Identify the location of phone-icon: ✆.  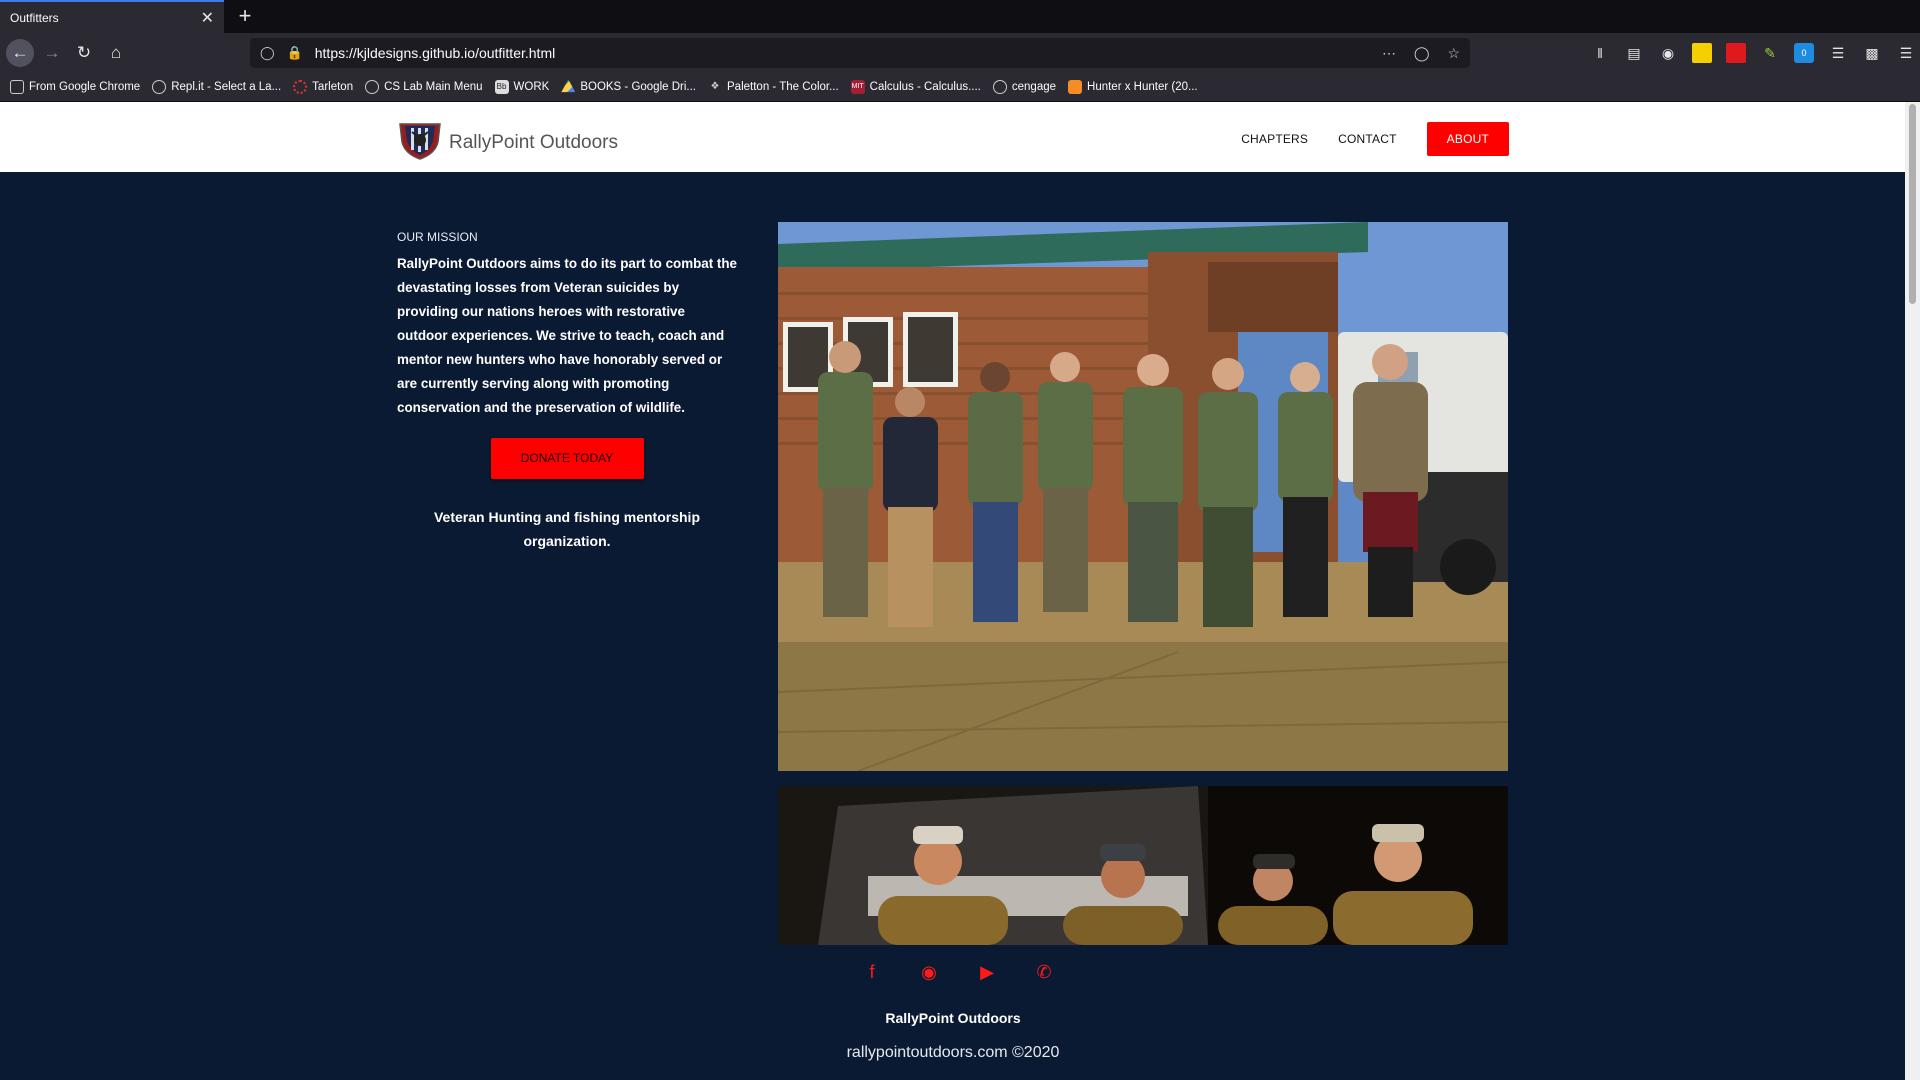
(1044, 972).